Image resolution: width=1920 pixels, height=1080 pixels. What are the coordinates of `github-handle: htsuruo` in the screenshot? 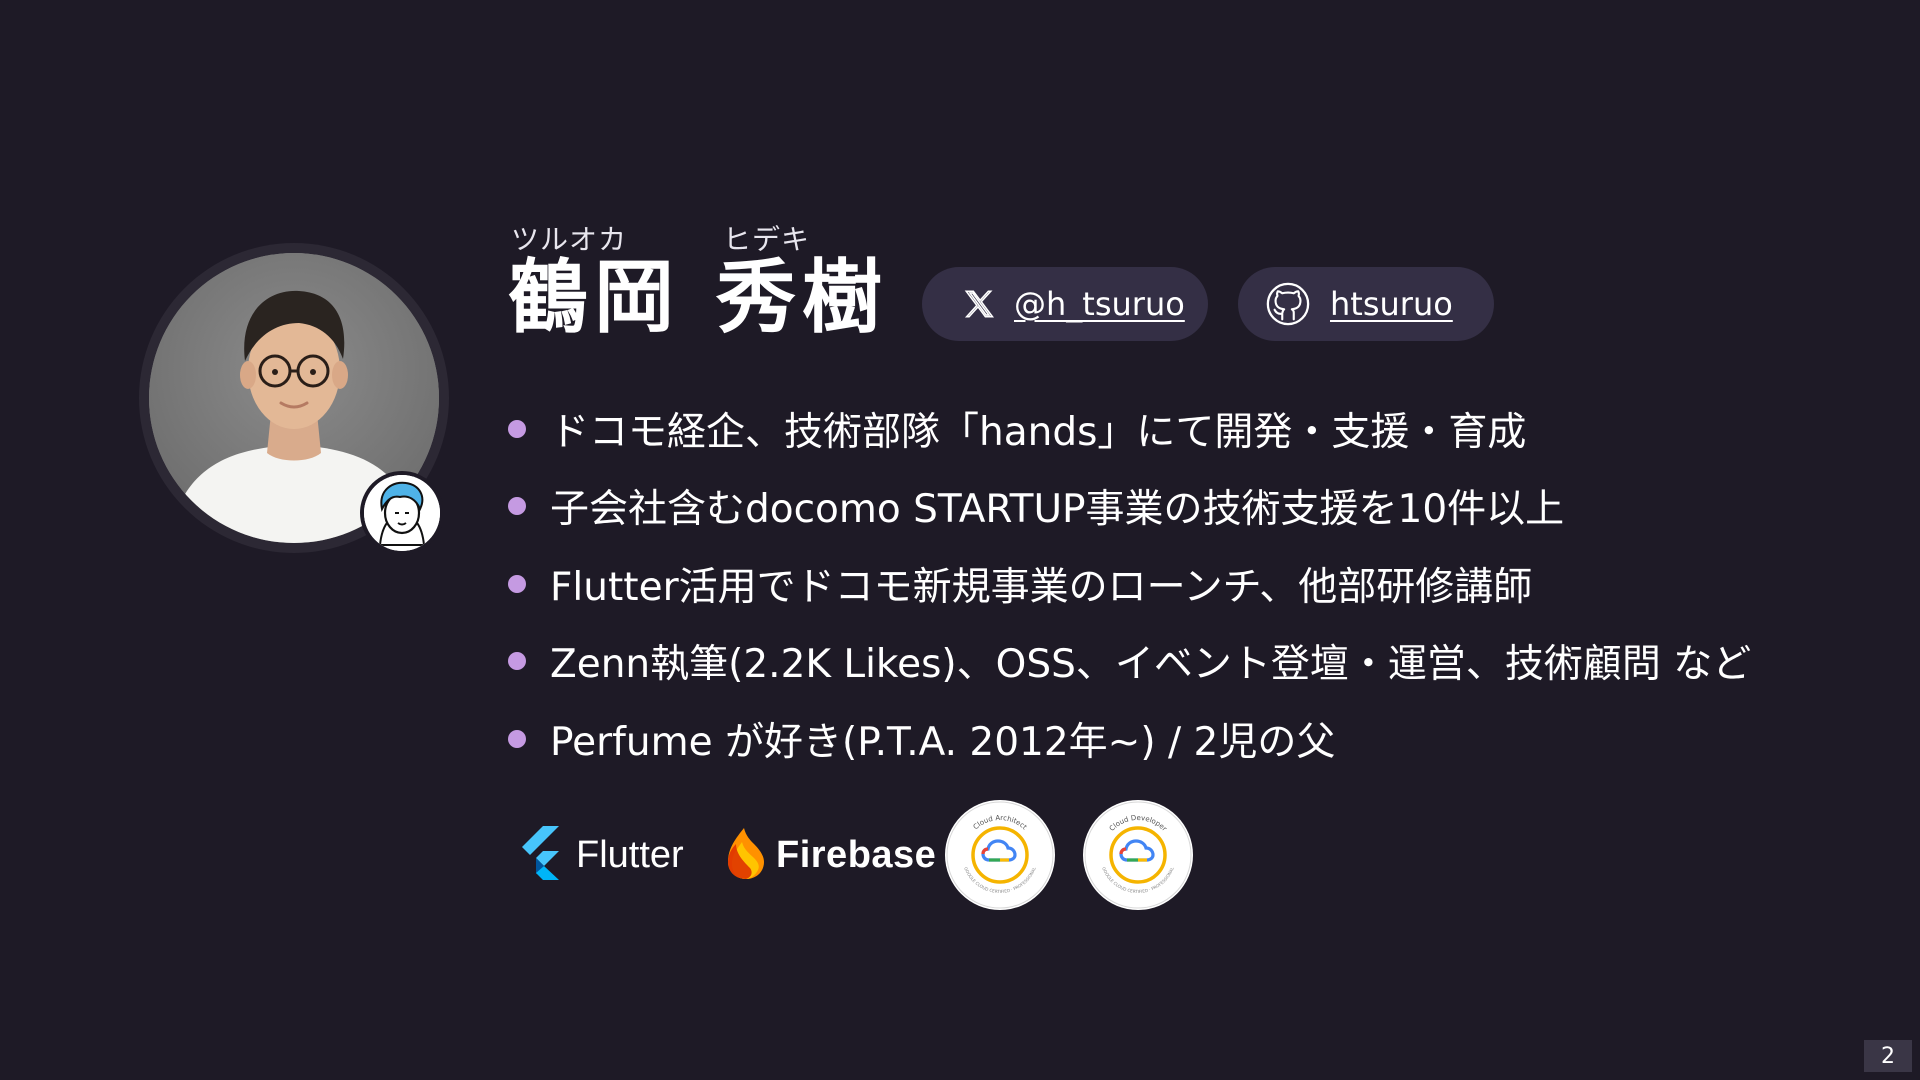 It's located at (1391, 304).